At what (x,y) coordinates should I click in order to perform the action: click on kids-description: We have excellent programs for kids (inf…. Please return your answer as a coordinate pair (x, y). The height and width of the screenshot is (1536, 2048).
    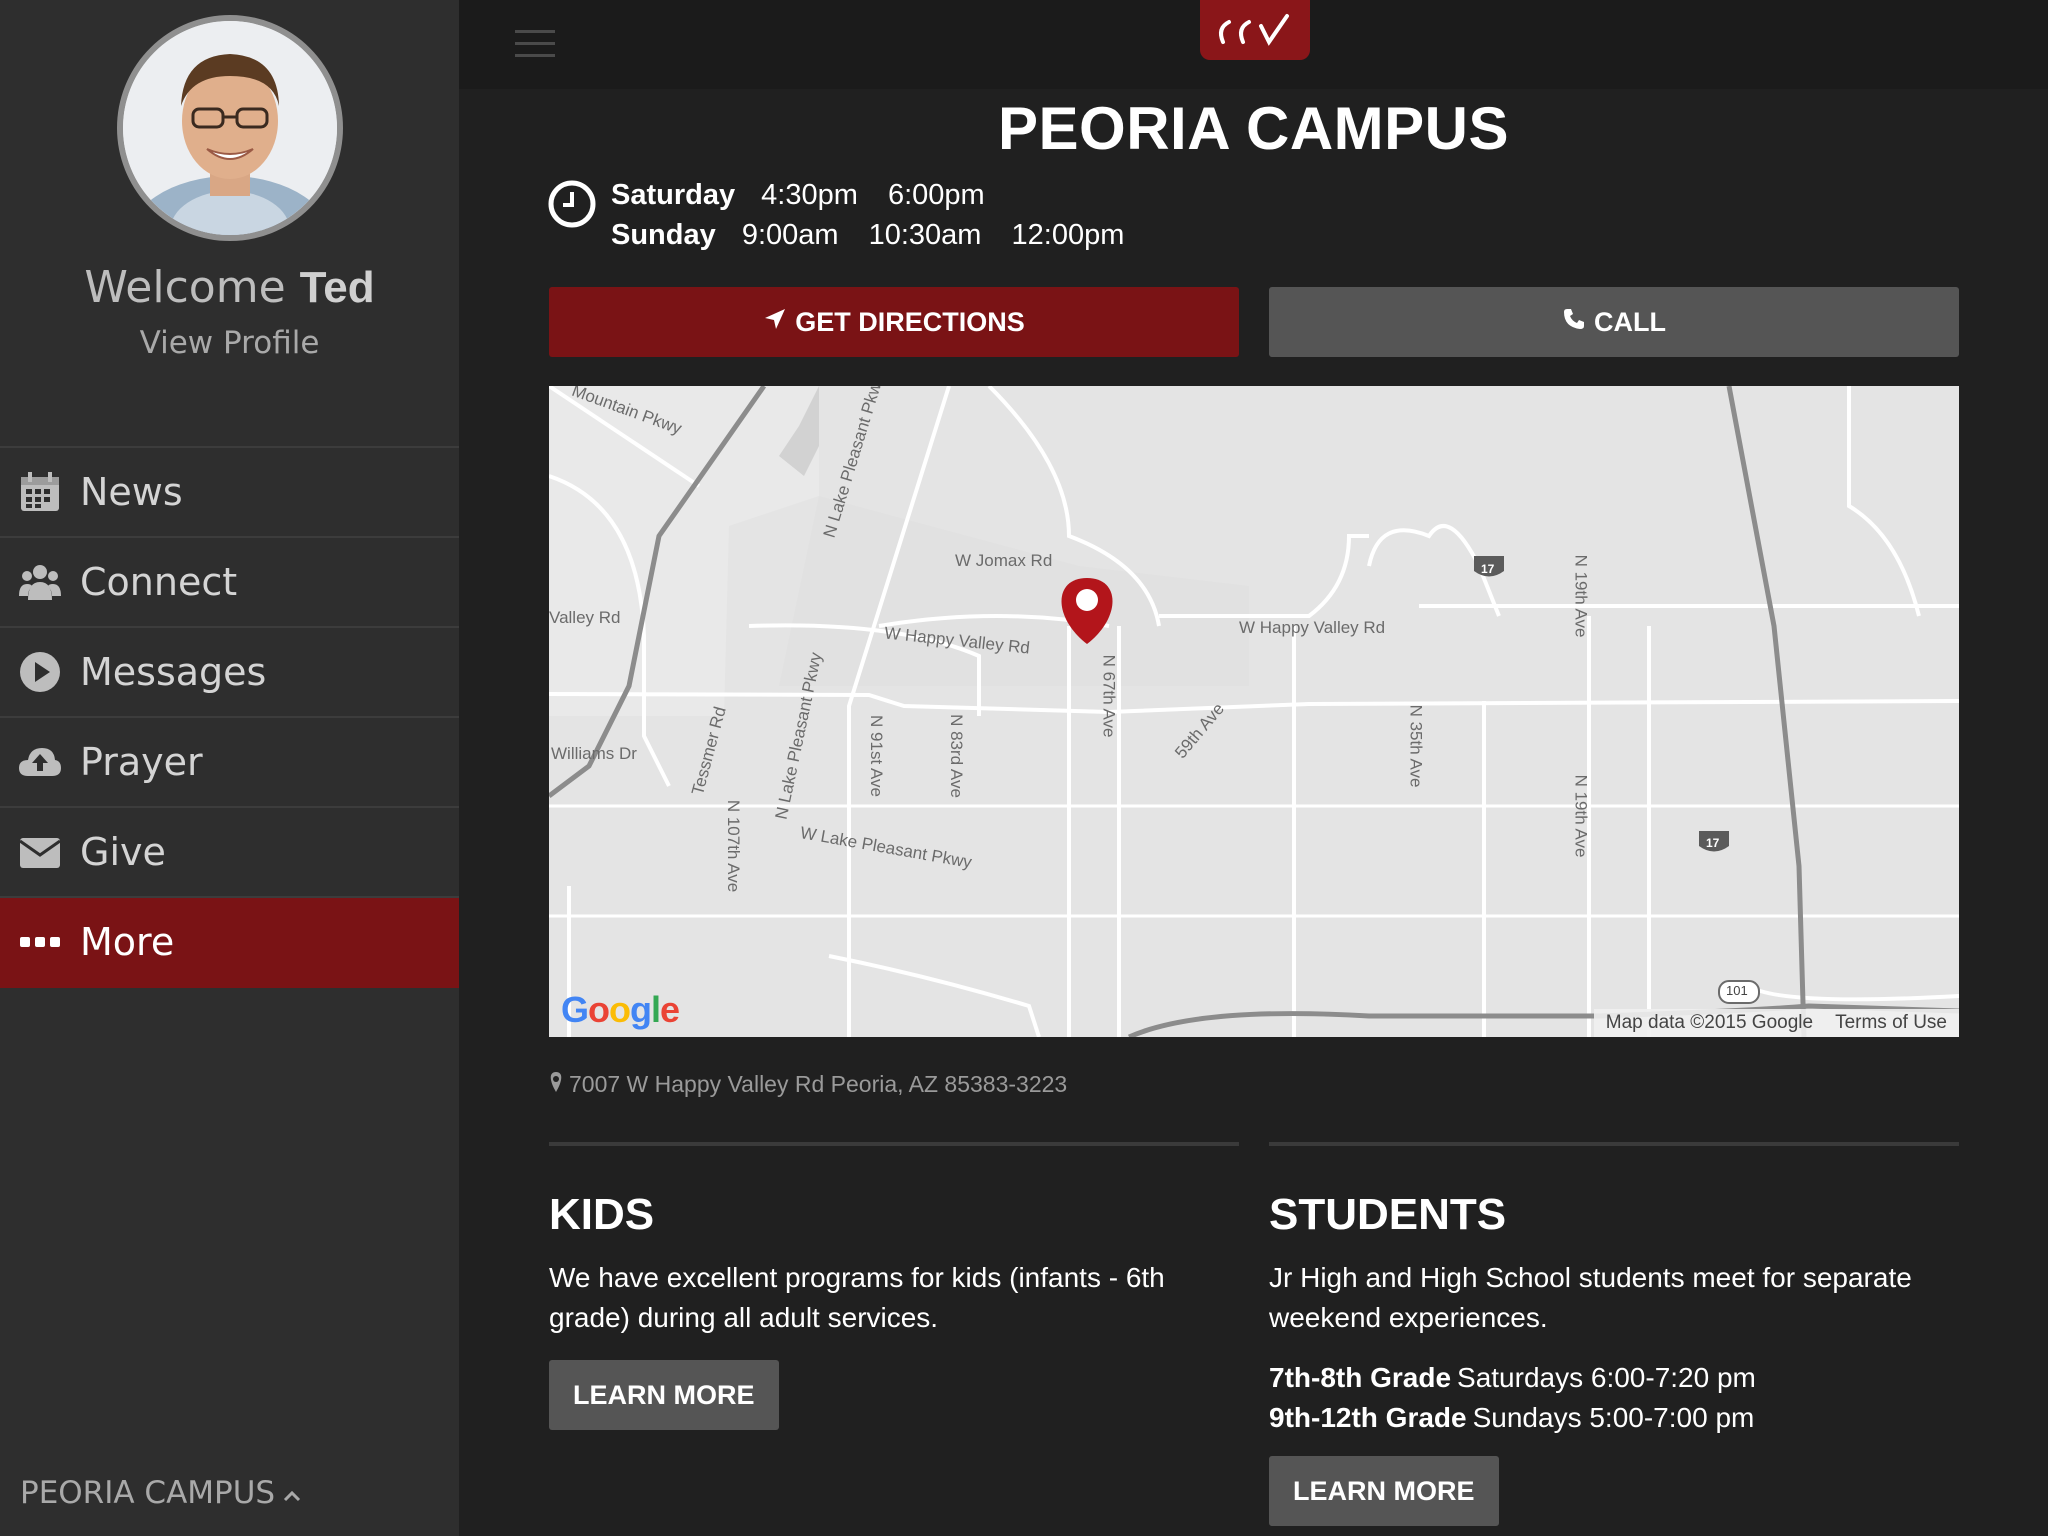
    Looking at the image, I should click on (857, 1297).